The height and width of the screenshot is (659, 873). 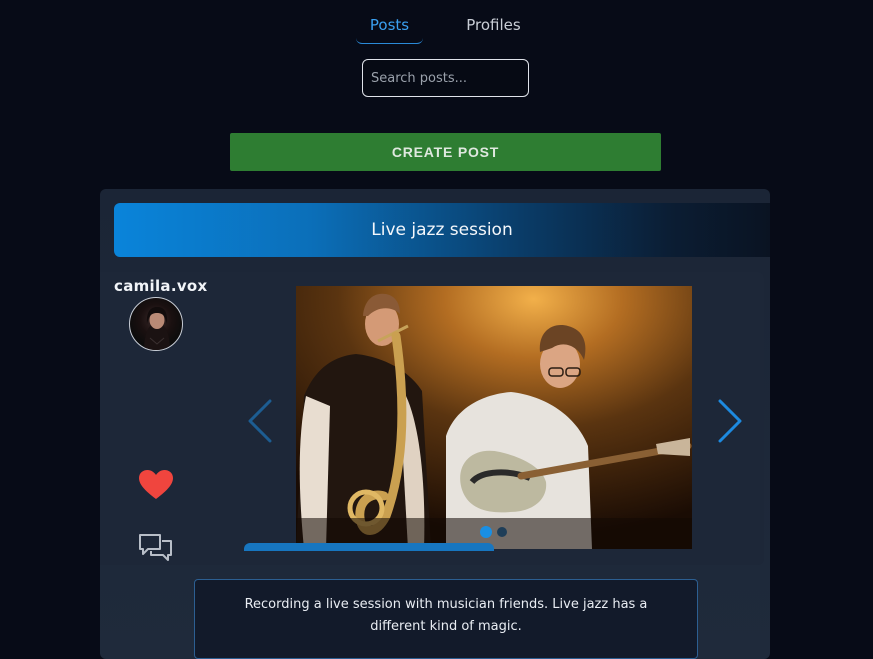 I want to click on heart-icon, so click(x=156, y=487).